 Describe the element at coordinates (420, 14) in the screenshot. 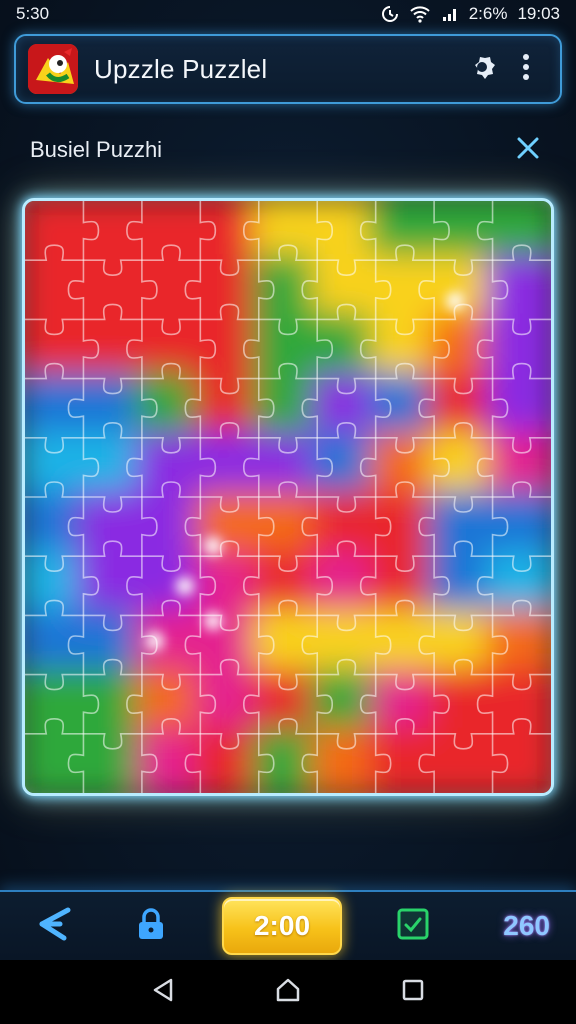

I see `wifi-icon` at that location.